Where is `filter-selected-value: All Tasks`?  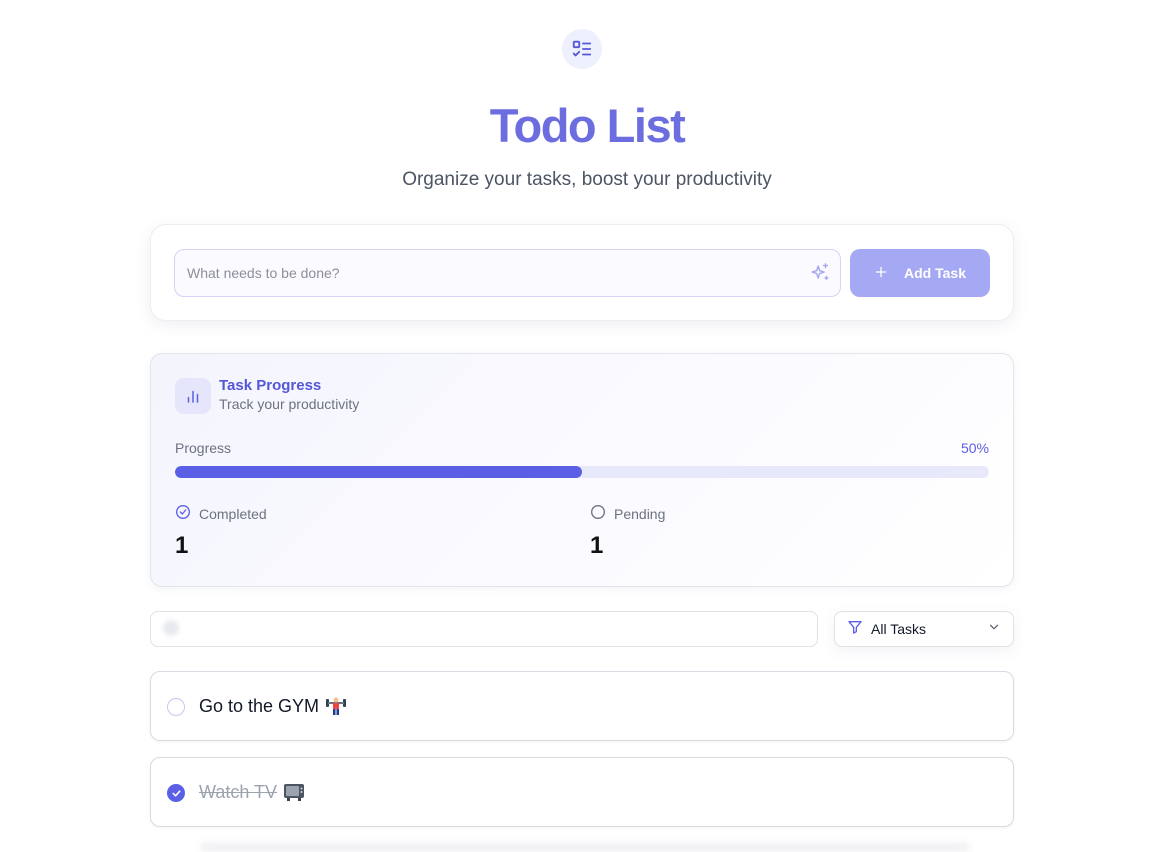
filter-selected-value: All Tasks is located at coordinates (898, 629).